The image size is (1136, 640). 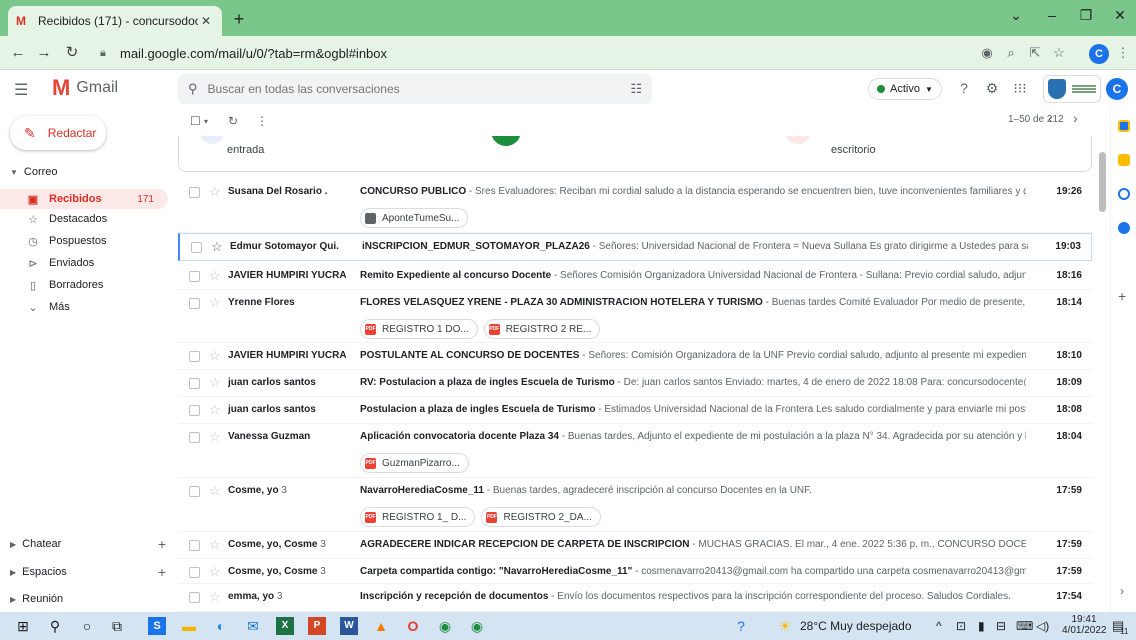 I want to click on organization-logo, so click(x=1072, y=89).